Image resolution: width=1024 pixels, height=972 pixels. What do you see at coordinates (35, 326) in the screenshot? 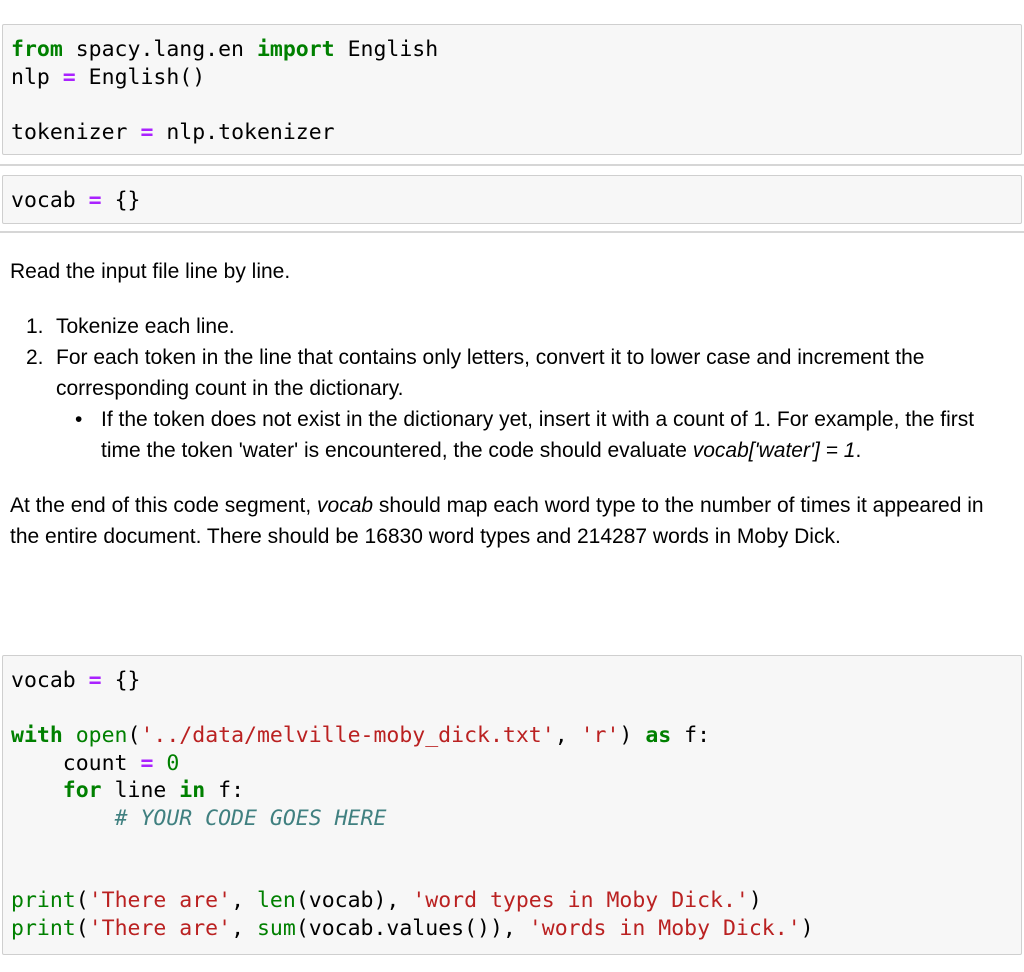
I see `list-number: 1.` at bounding box center [35, 326].